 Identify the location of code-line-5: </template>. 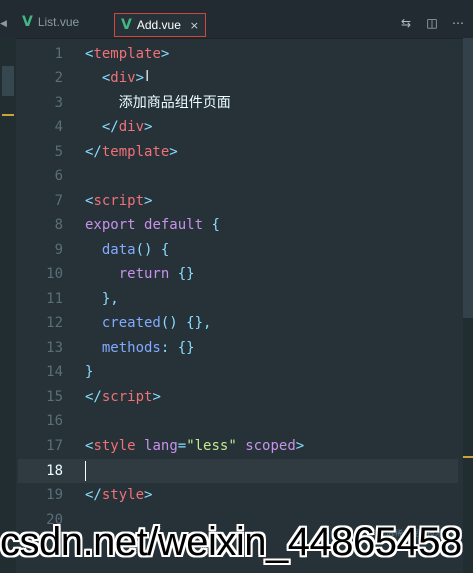
(131, 152).